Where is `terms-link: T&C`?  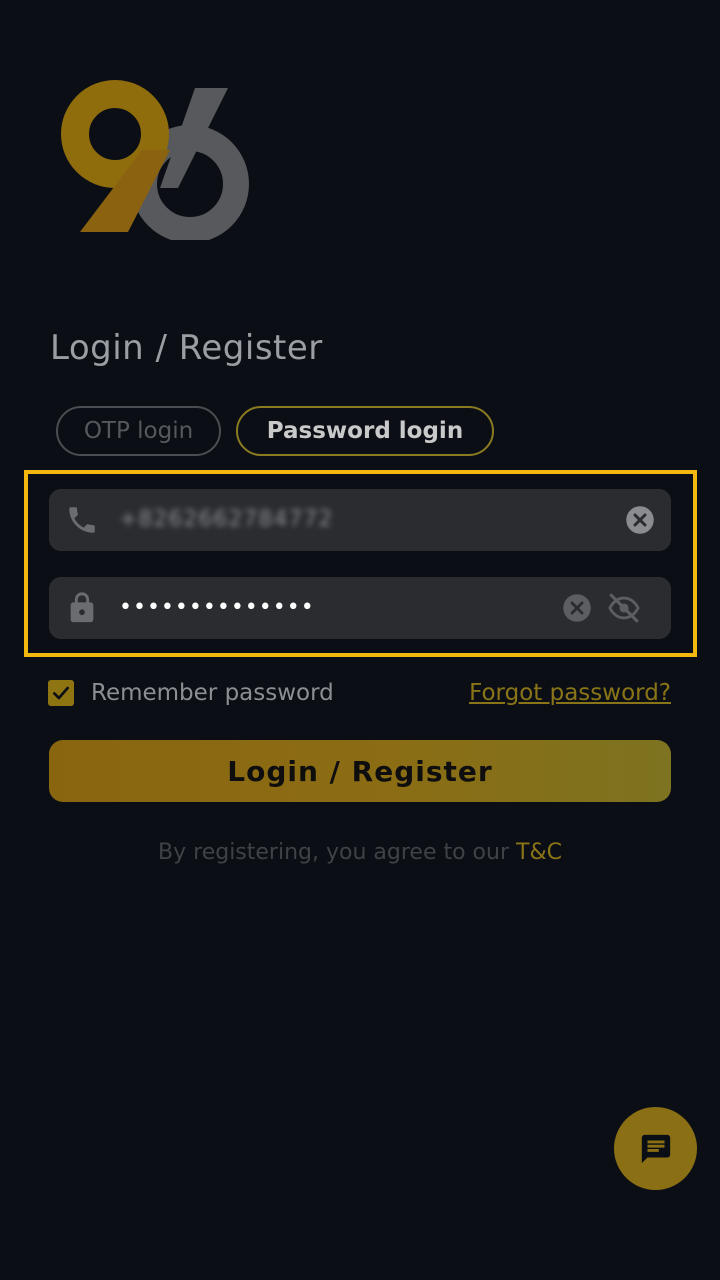
terms-link: T&C is located at coordinates (539, 852).